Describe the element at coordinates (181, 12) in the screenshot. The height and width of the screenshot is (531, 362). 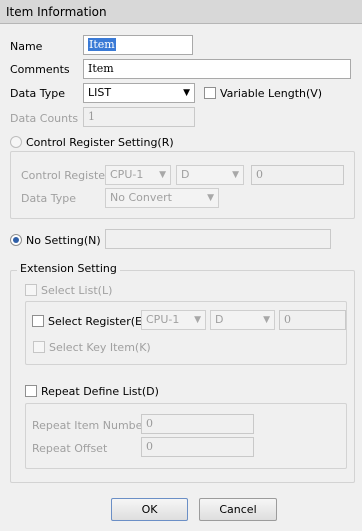
I see `window-title: Item Information` at that location.